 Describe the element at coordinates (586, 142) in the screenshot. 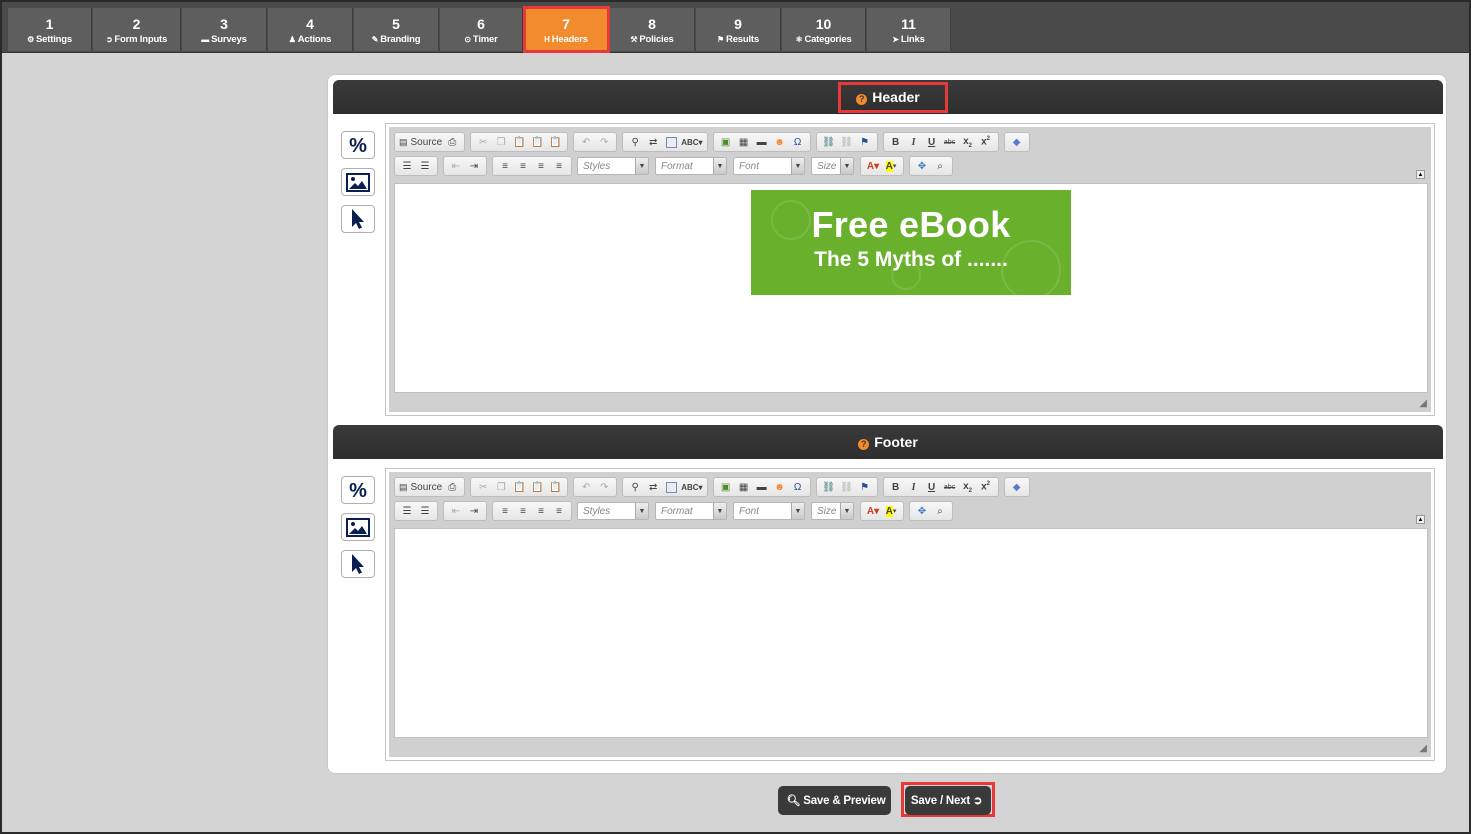

I see `undo-button: ↶` at that location.